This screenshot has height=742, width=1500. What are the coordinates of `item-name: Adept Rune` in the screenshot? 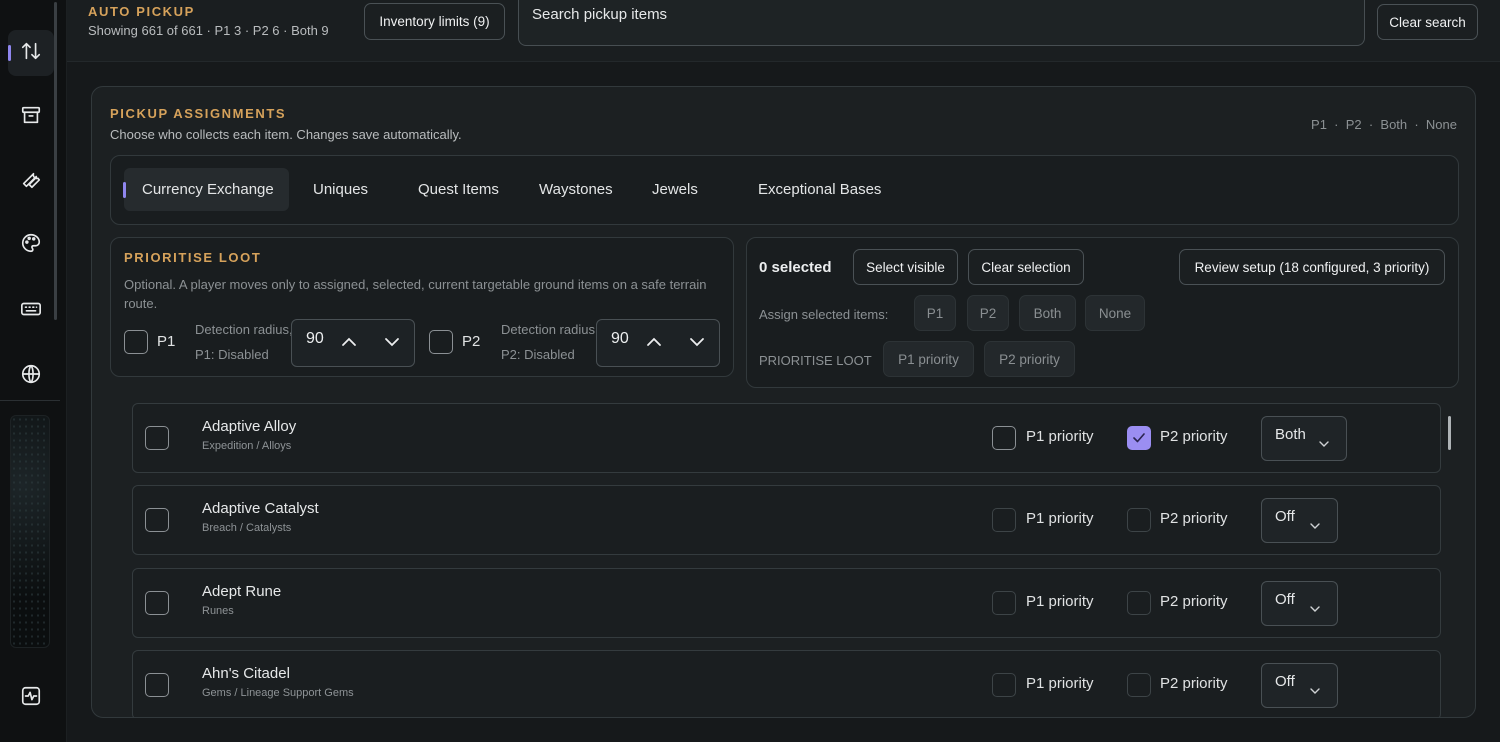 It's located at (242, 591).